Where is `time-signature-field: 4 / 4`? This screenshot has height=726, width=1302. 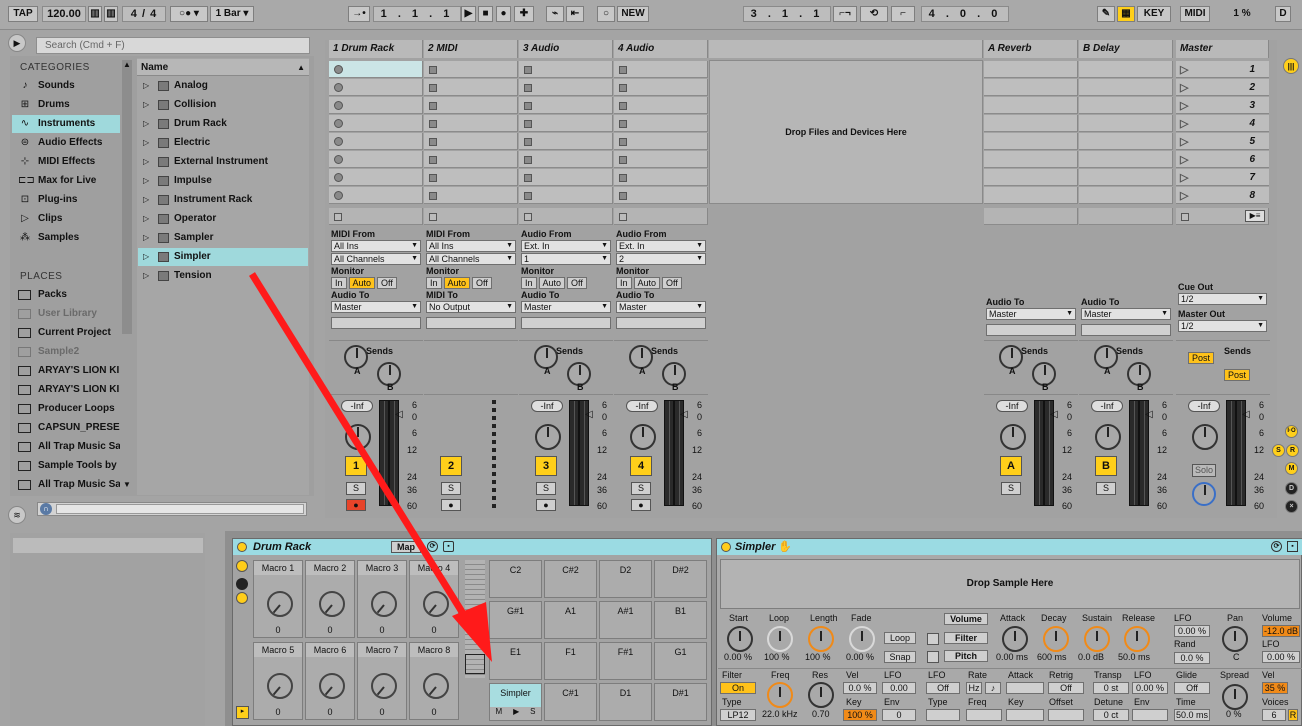 time-signature-field: 4 / 4 is located at coordinates (144, 14).